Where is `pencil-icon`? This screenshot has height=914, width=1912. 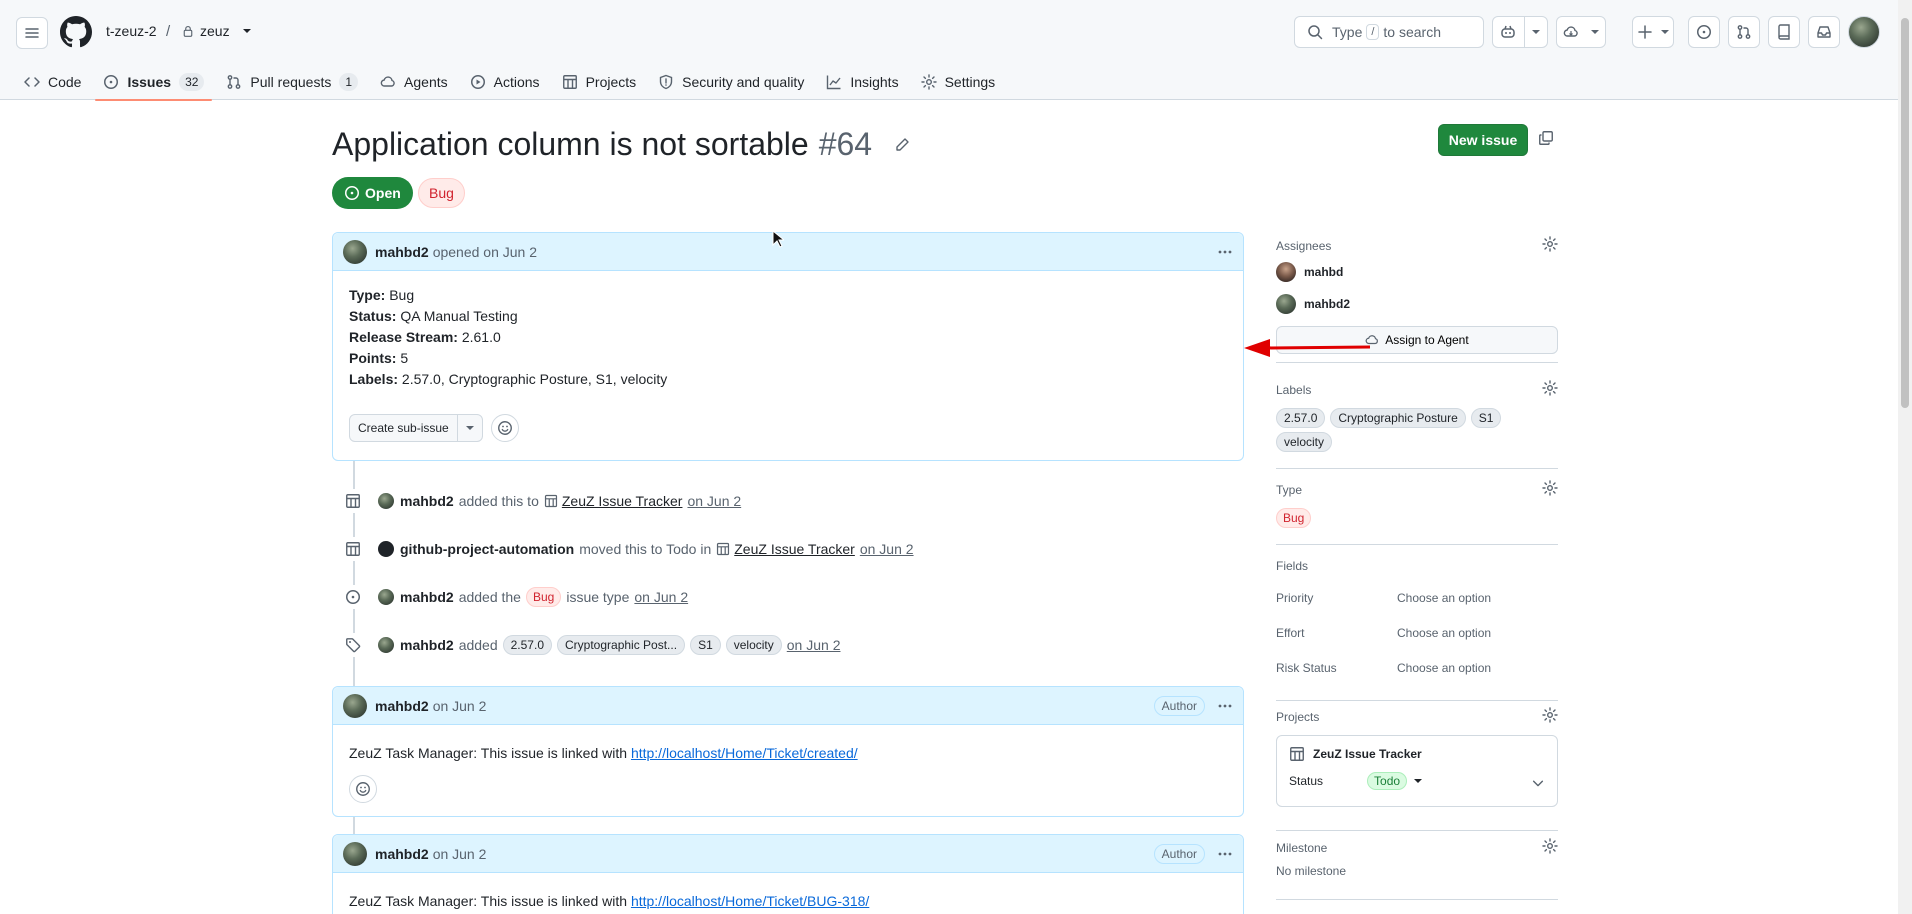 pencil-icon is located at coordinates (902, 145).